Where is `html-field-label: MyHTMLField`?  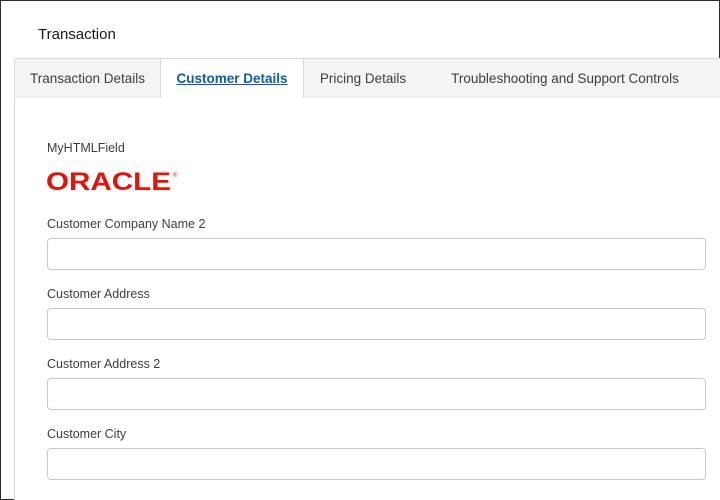 html-field-label: MyHTMLField is located at coordinates (86, 148).